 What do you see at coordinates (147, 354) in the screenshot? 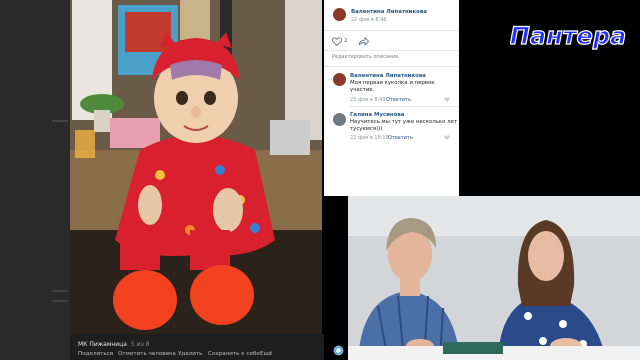
I see `tag-person-action: Отметить человека` at bounding box center [147, 354].